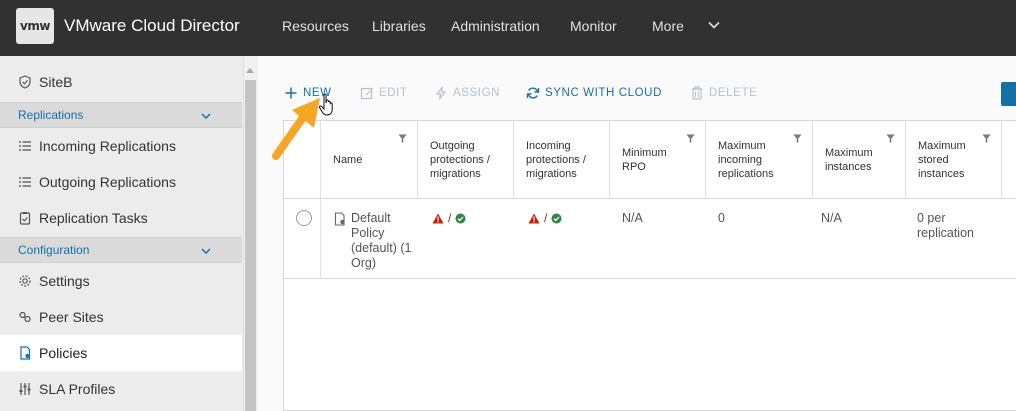 This screenshot has height=411, width=1016. I want to click on assign-button: ASSIGN, so click(467, 93).